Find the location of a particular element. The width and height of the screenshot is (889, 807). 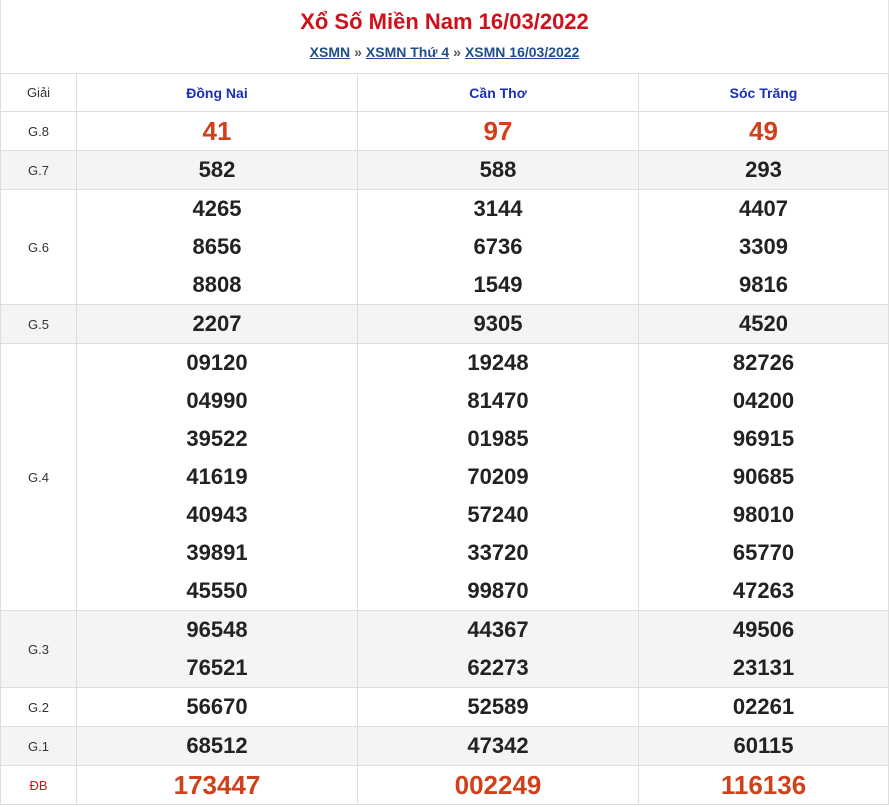

special-prize-number: 002249 is located at coordinates (498, 785).